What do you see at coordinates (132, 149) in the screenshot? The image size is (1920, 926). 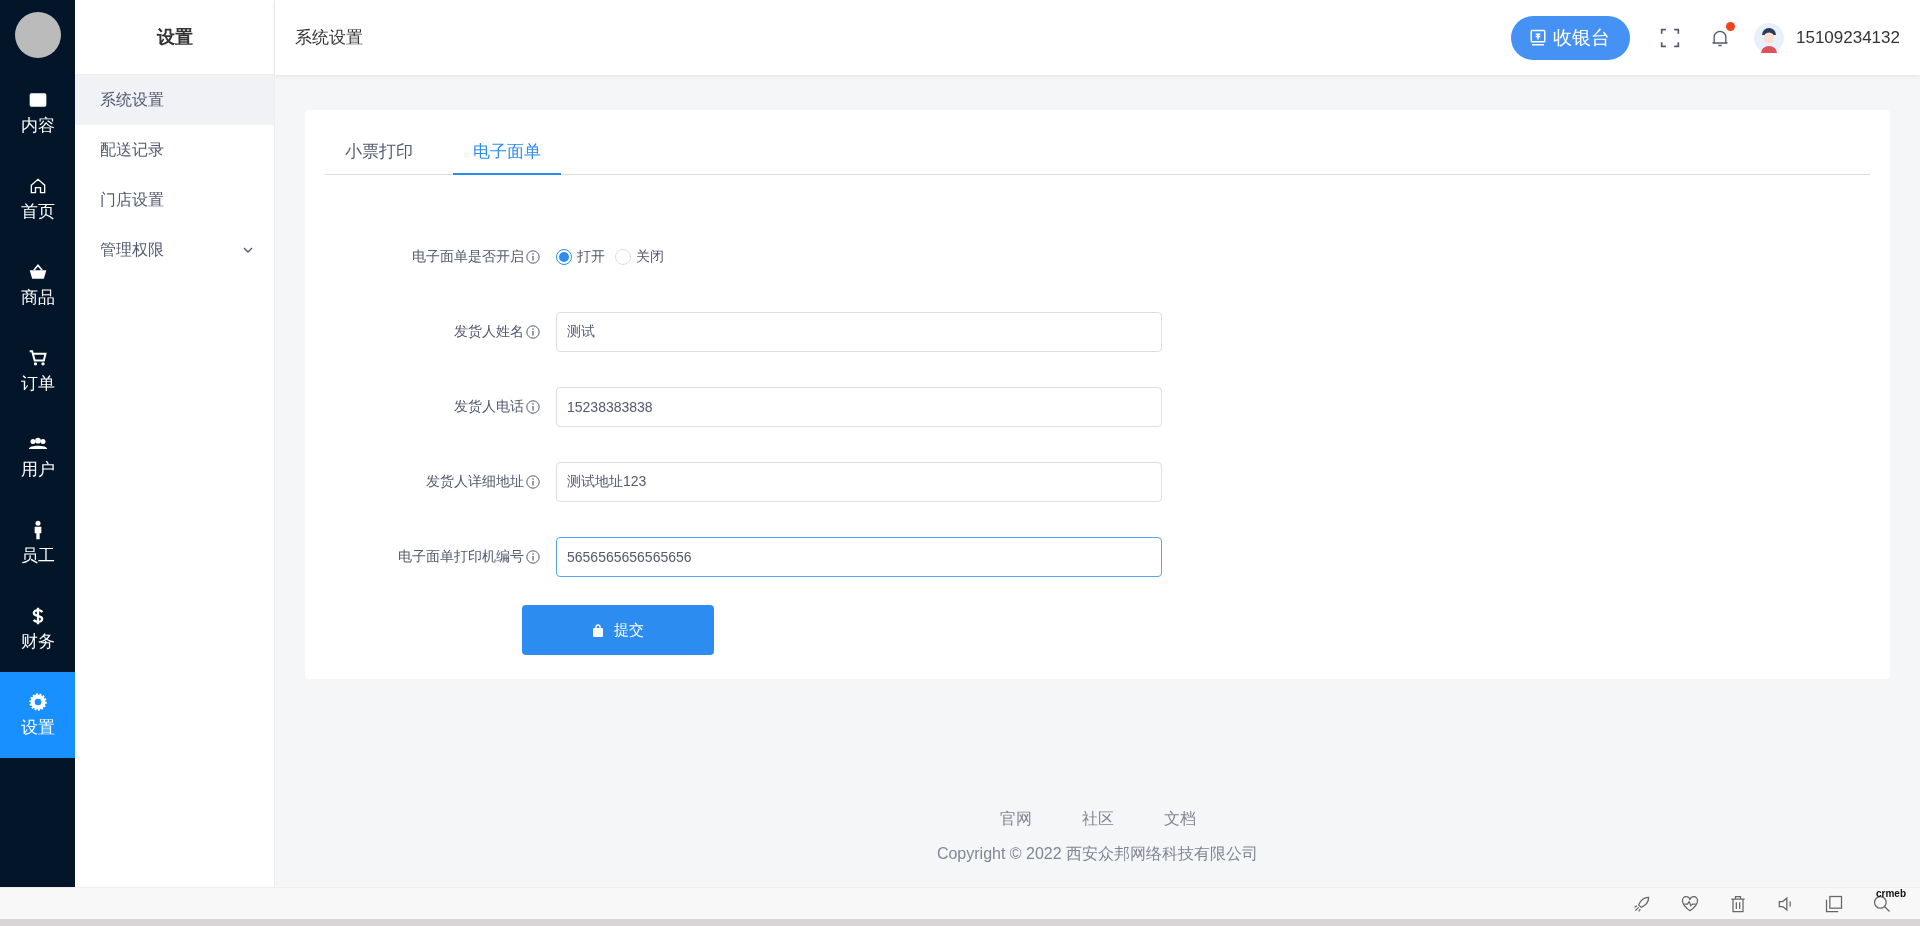 I see `submenu-item-label: 配送记录` at bounding box center [132, 149].